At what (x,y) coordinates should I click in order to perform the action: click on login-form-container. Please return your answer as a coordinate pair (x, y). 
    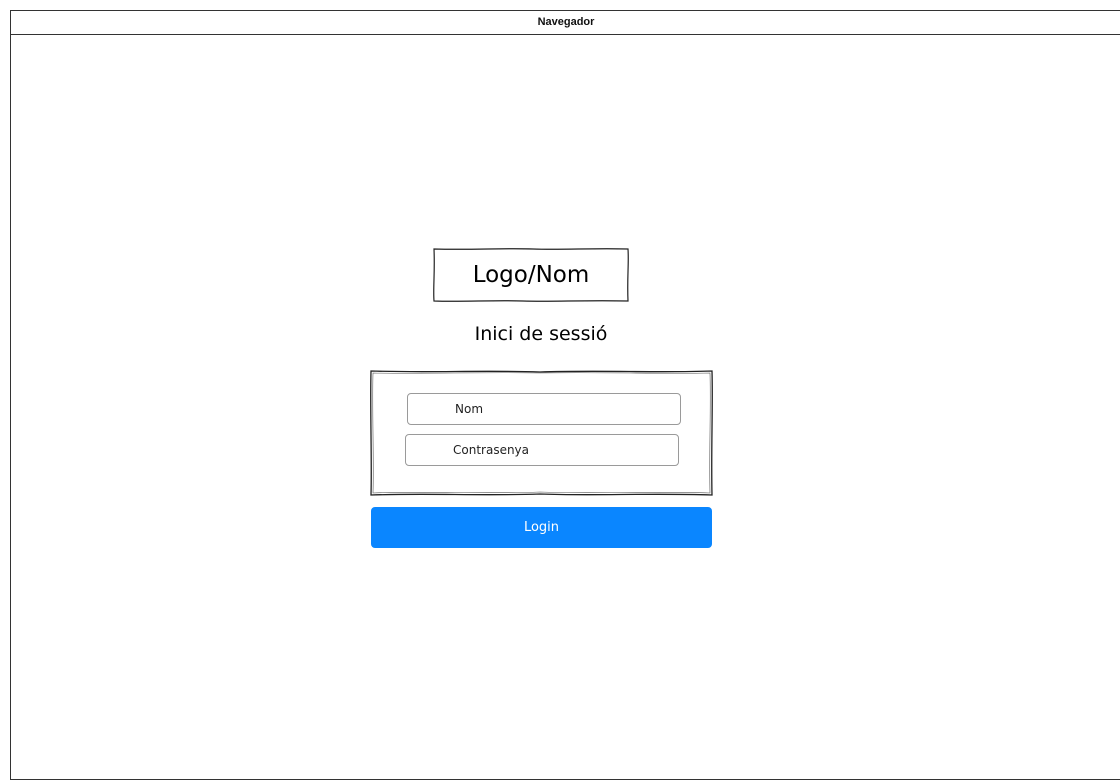
    Looking at the image, I should click on (541, 433).